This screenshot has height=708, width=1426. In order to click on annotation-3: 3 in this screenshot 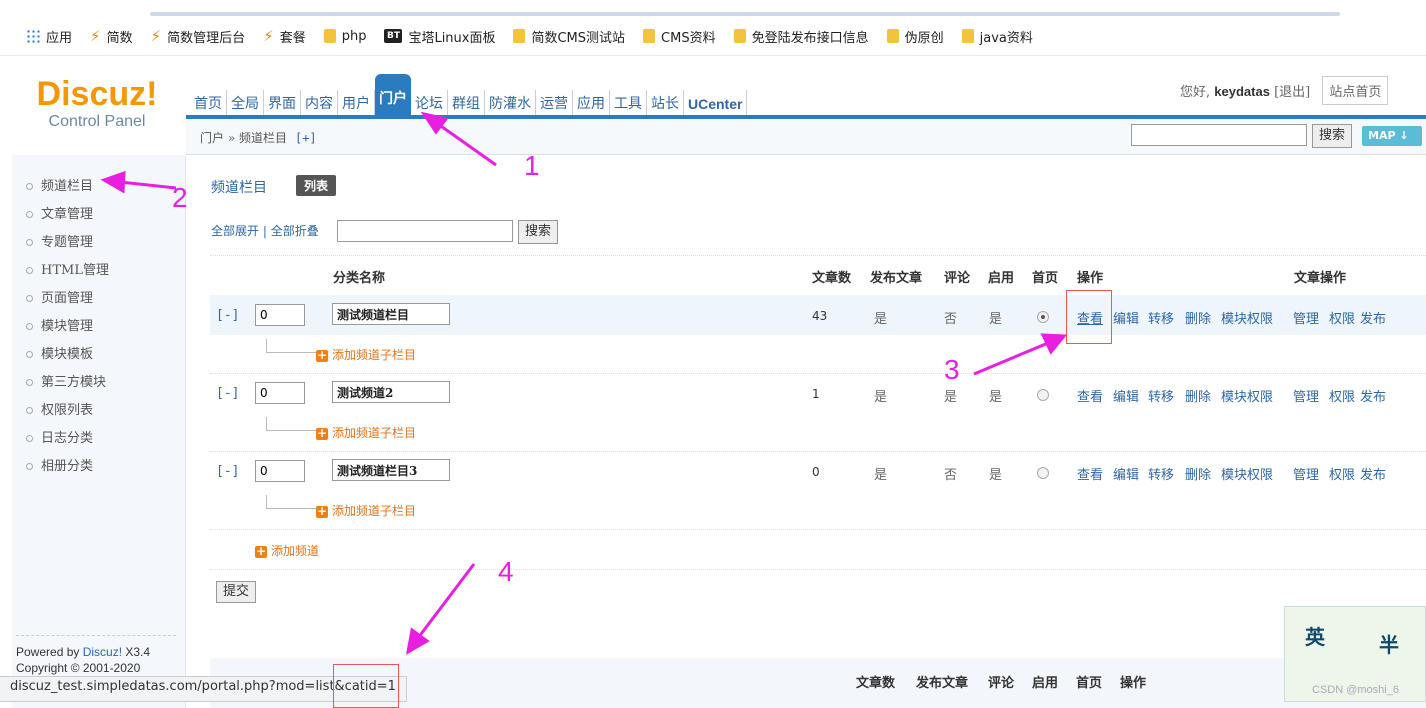, I will do `click(952, 369)`.